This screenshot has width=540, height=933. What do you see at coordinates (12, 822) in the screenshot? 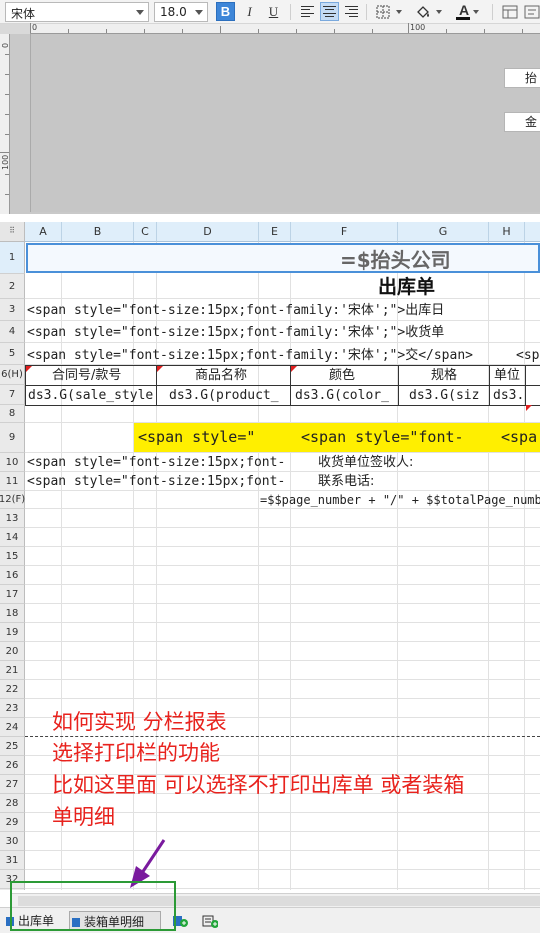
I see `row-header-29: 29` at bounding box center [12, 822].